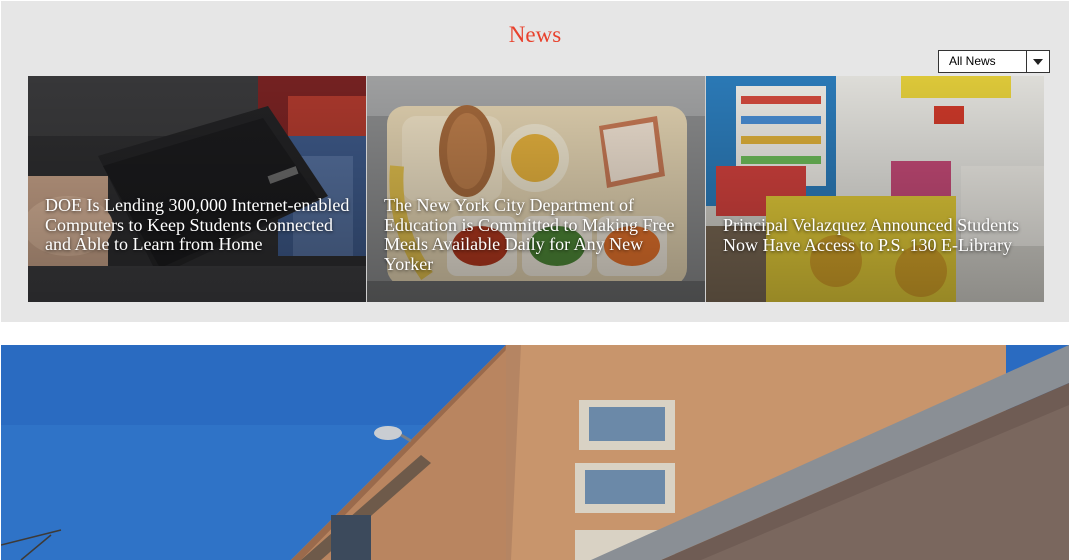  What do you see at coordinates (535, 34) in the screenshot?
I see `news-heading: News` at bounding box center [535, 34].